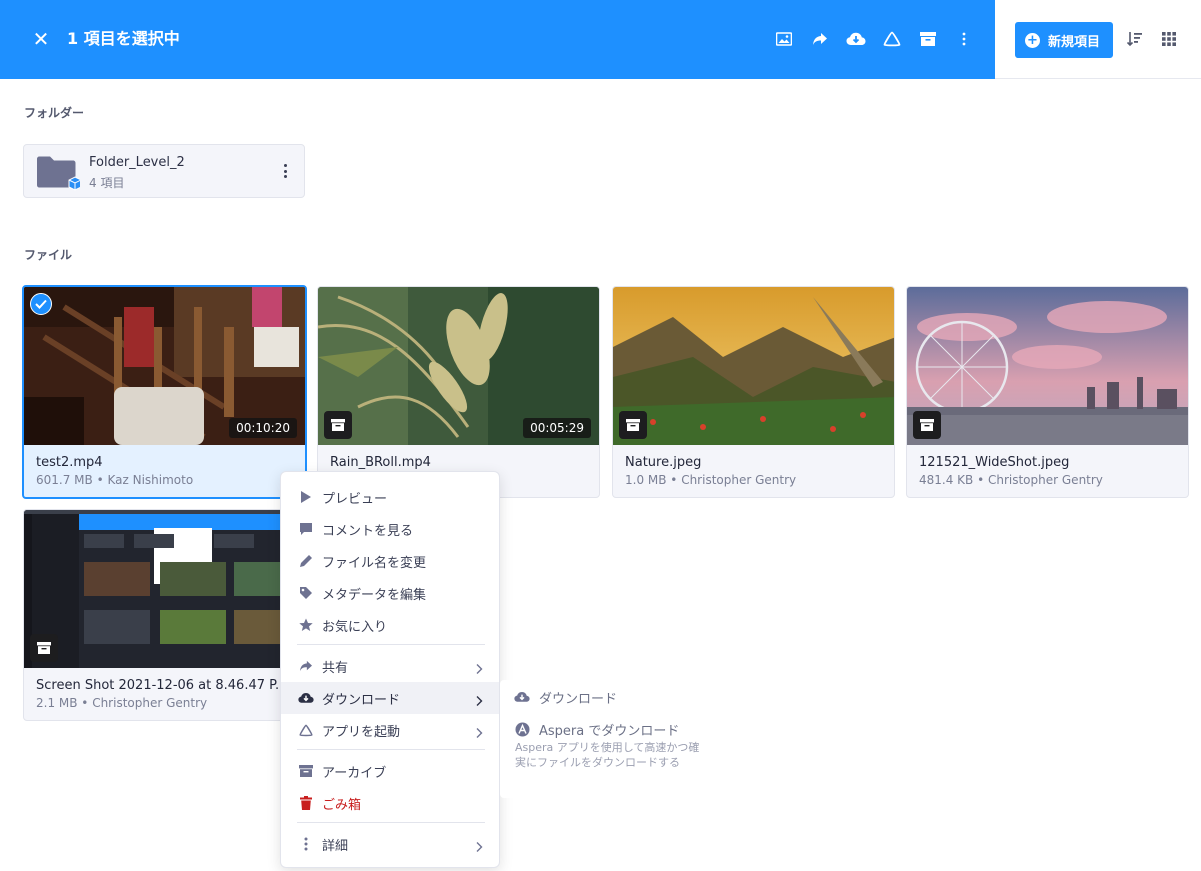  What do you see at coordinates (354, 773) in the screenshot?
I see `menu-item-label: アーカイブ` at bounding box center [354, 773].